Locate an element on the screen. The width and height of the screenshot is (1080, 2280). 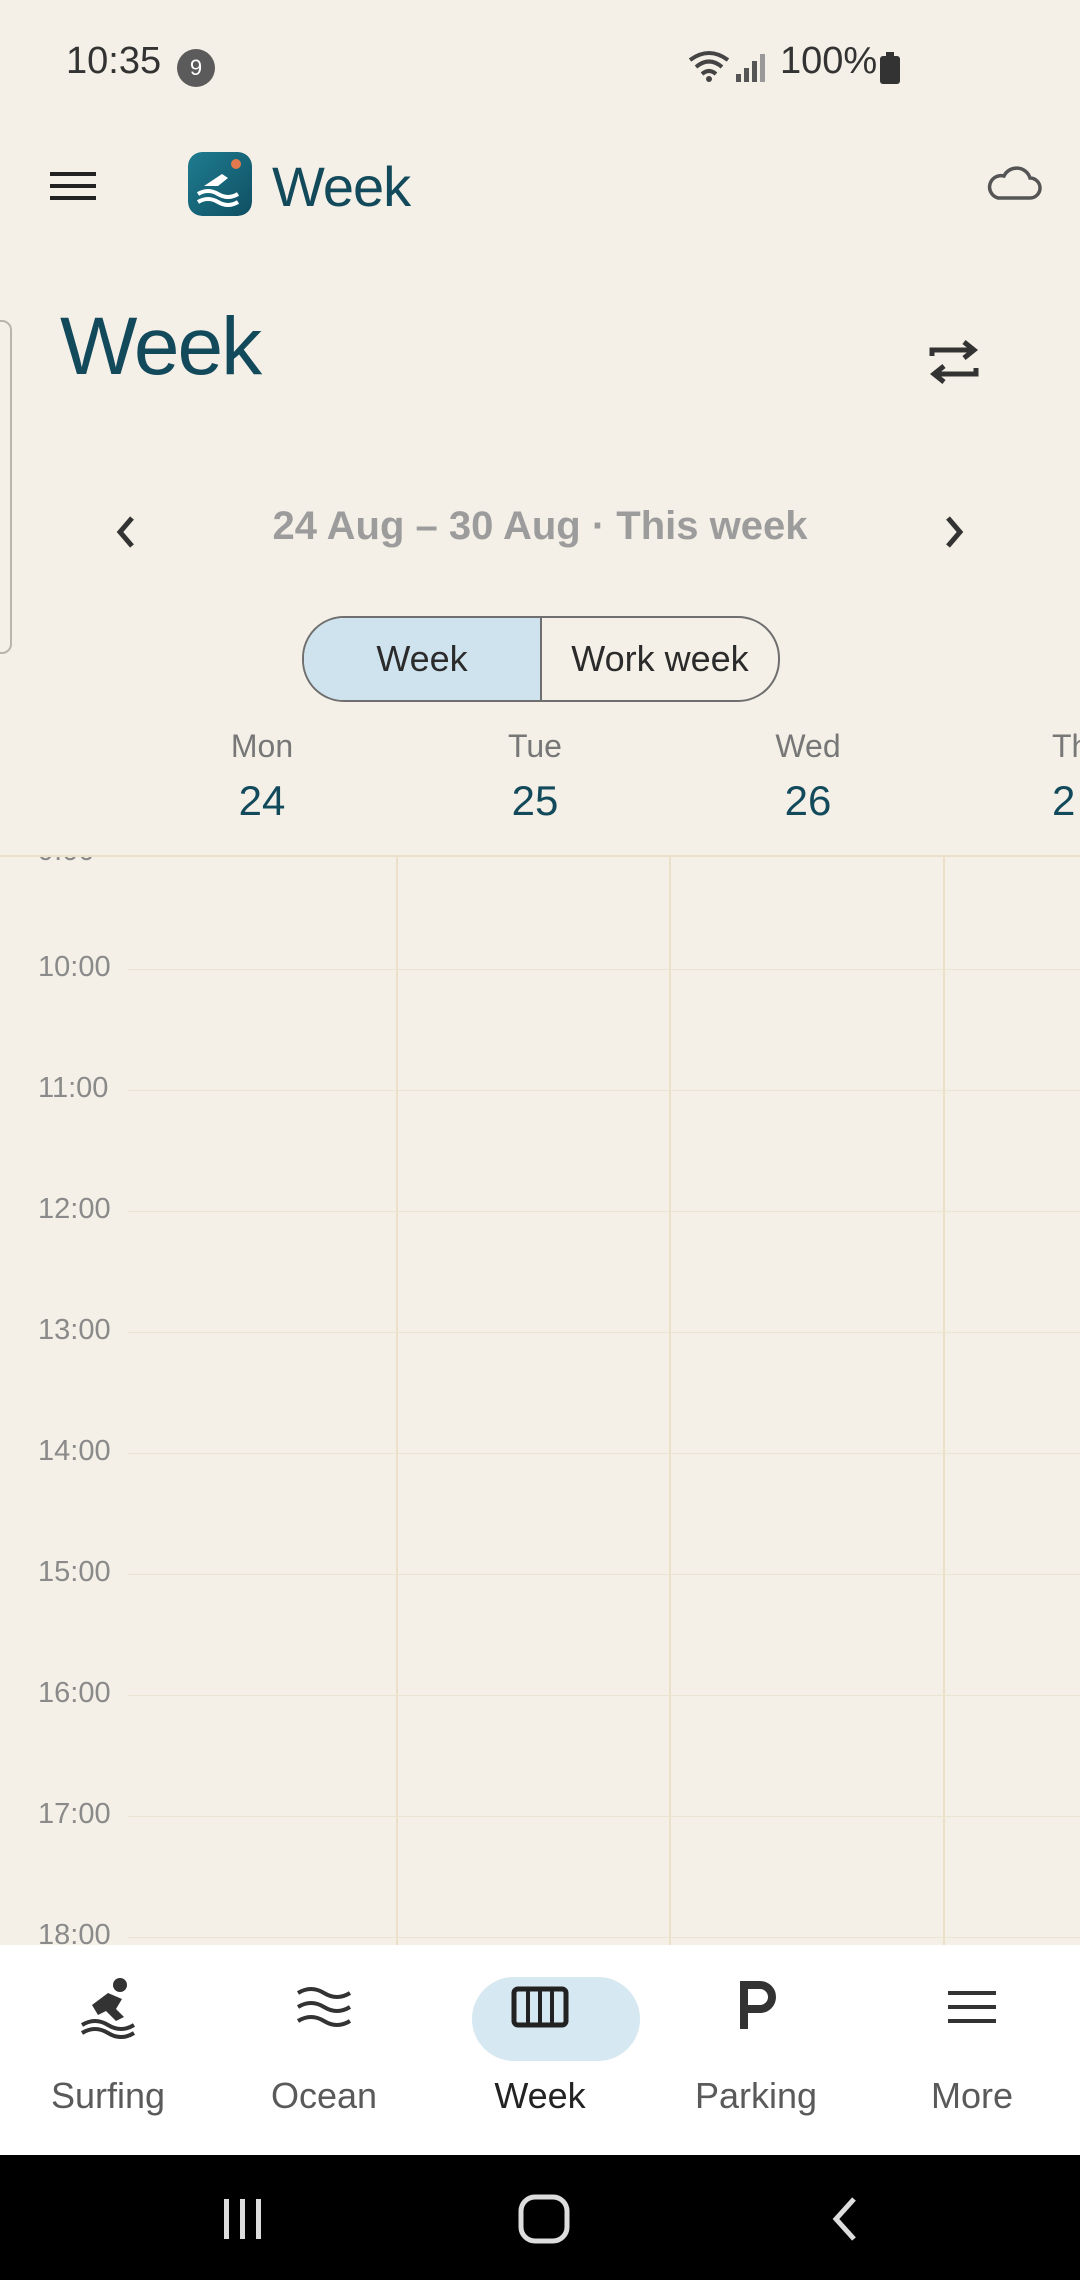
battery-percent: 100% is located at coordinates (829, 61).